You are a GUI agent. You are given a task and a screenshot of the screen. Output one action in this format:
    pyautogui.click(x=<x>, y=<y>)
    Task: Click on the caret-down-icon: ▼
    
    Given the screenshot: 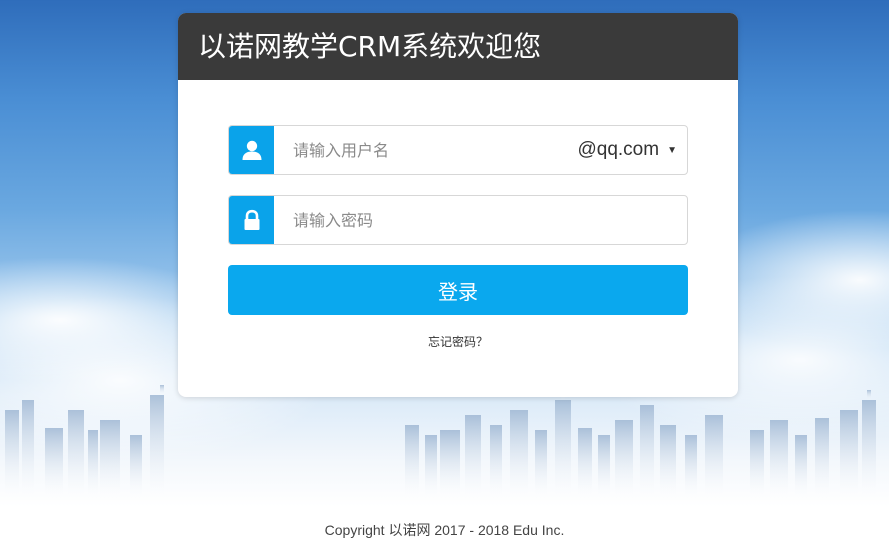 What is the action you would take?
    pyautogui.click(x=672, y=150)
    